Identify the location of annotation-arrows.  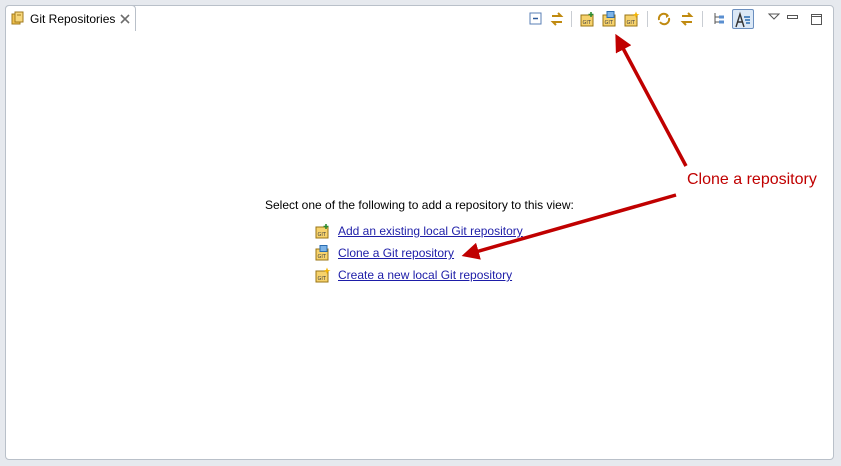
(574, 146).